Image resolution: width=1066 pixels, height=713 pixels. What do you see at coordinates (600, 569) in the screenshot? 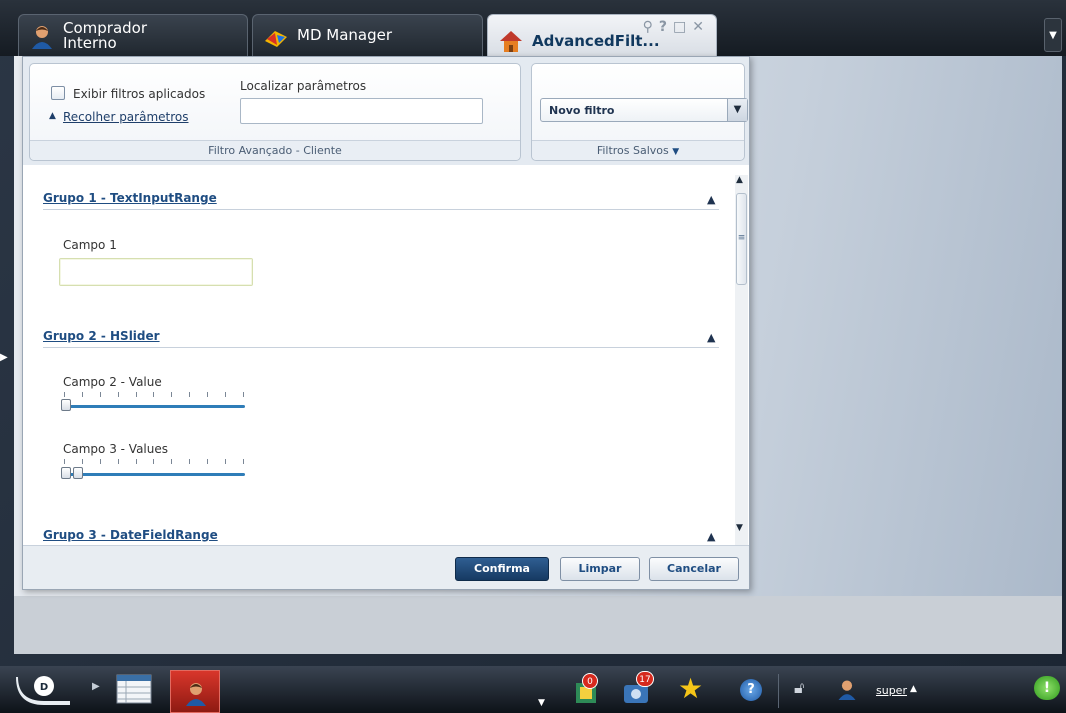
I see `clear-button: Limpar` at bounding box center [600, 569].